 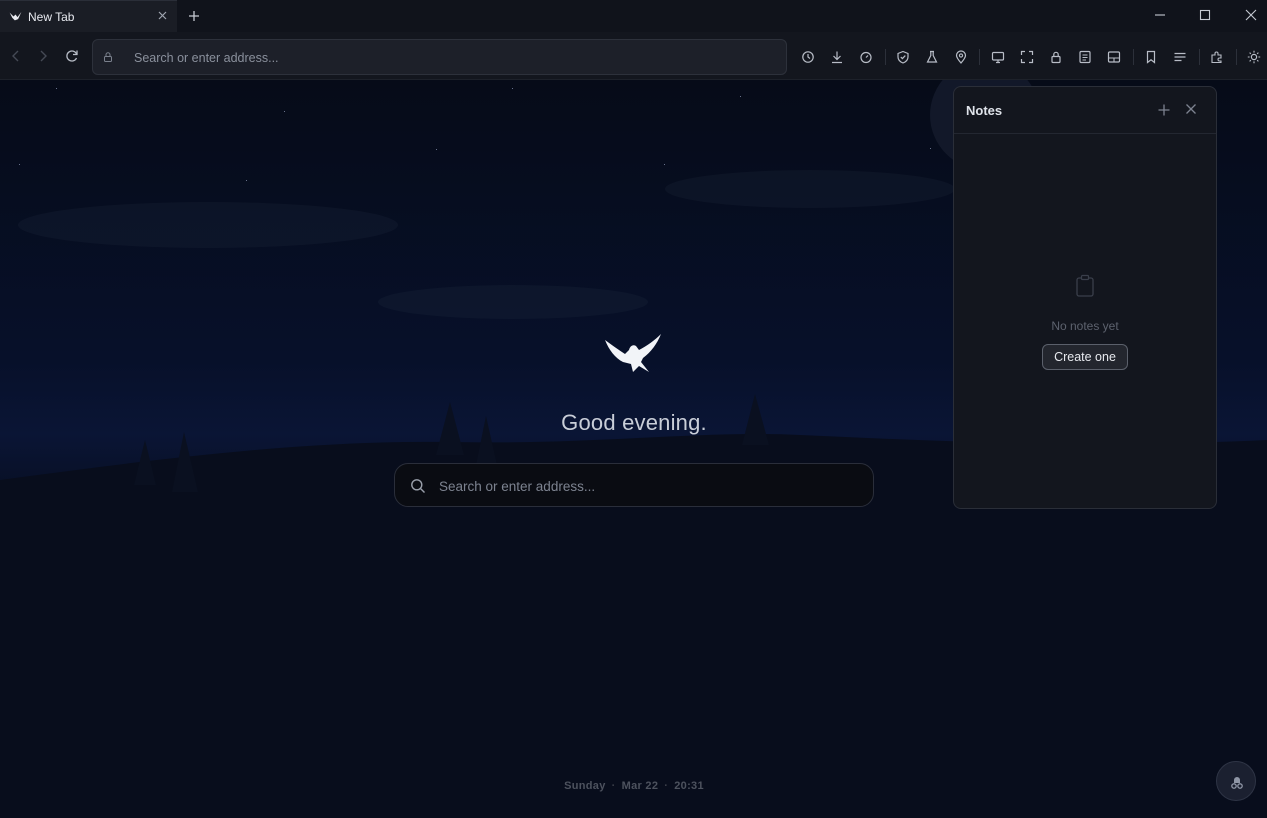 What do you see at coordinates (1085, 357) in the screenshot?
I see `create-note-button: Create one` at bounding box center [1085, 357].